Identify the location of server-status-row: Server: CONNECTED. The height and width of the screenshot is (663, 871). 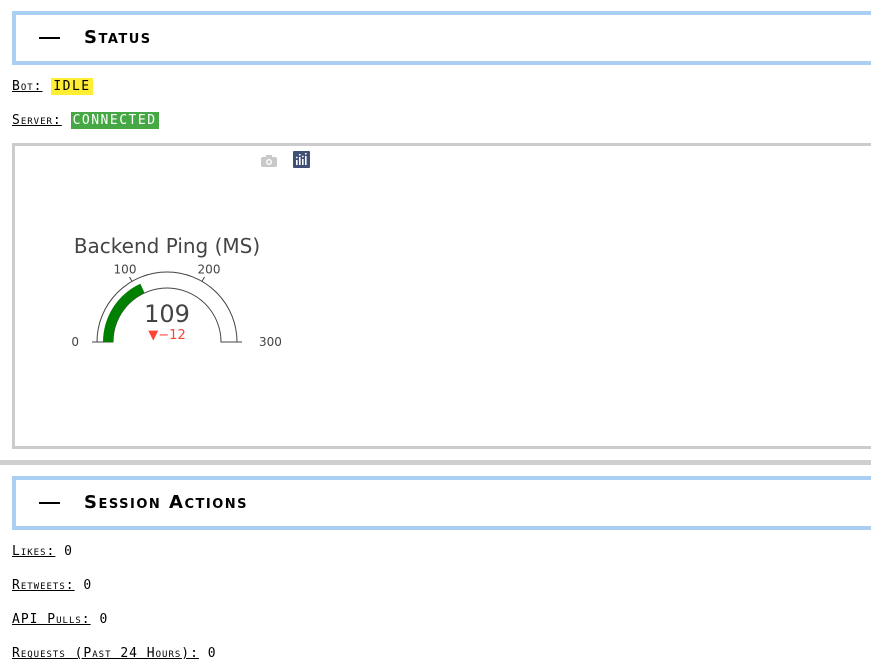
(85, 120).